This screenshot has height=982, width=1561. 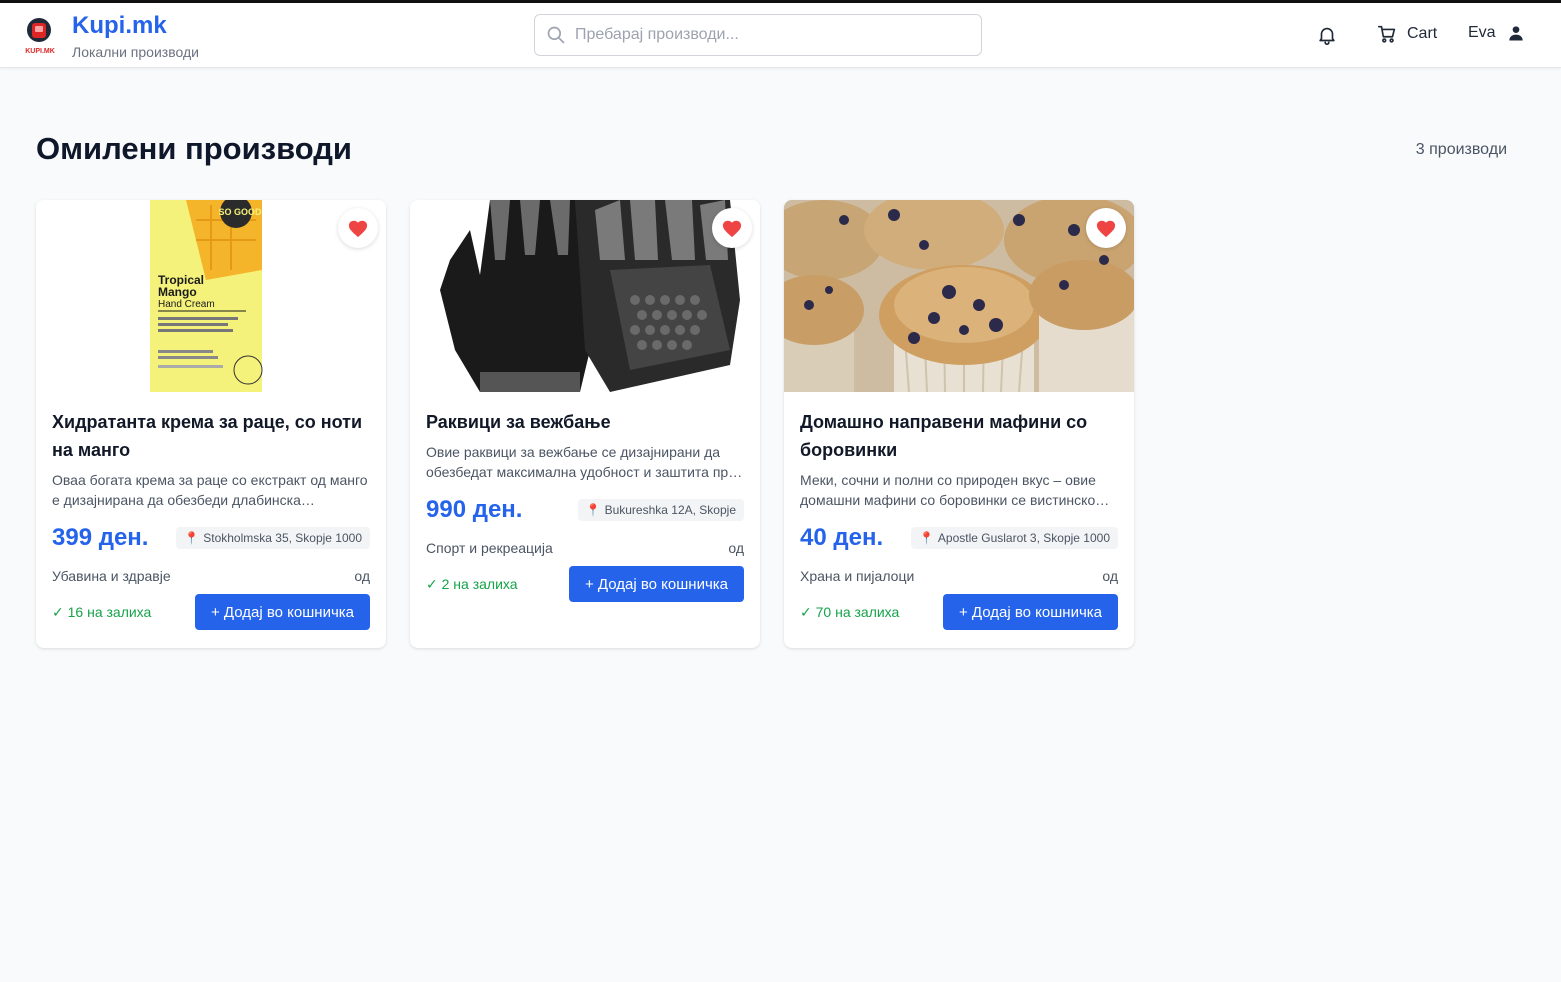 I want to click on user-icon, so click(x=1515, y=33).